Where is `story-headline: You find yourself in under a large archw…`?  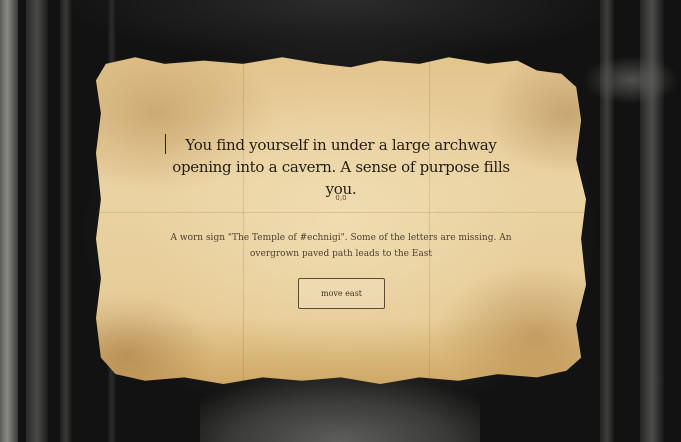 story-headline: You find yourself in under a large archw… is located at coordinates (341, 167).